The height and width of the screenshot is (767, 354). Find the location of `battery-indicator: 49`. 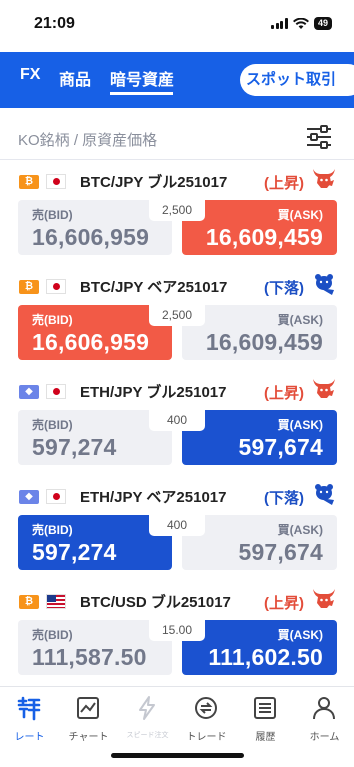

battery-indicator: 49 is located at coordinates (322, 23).